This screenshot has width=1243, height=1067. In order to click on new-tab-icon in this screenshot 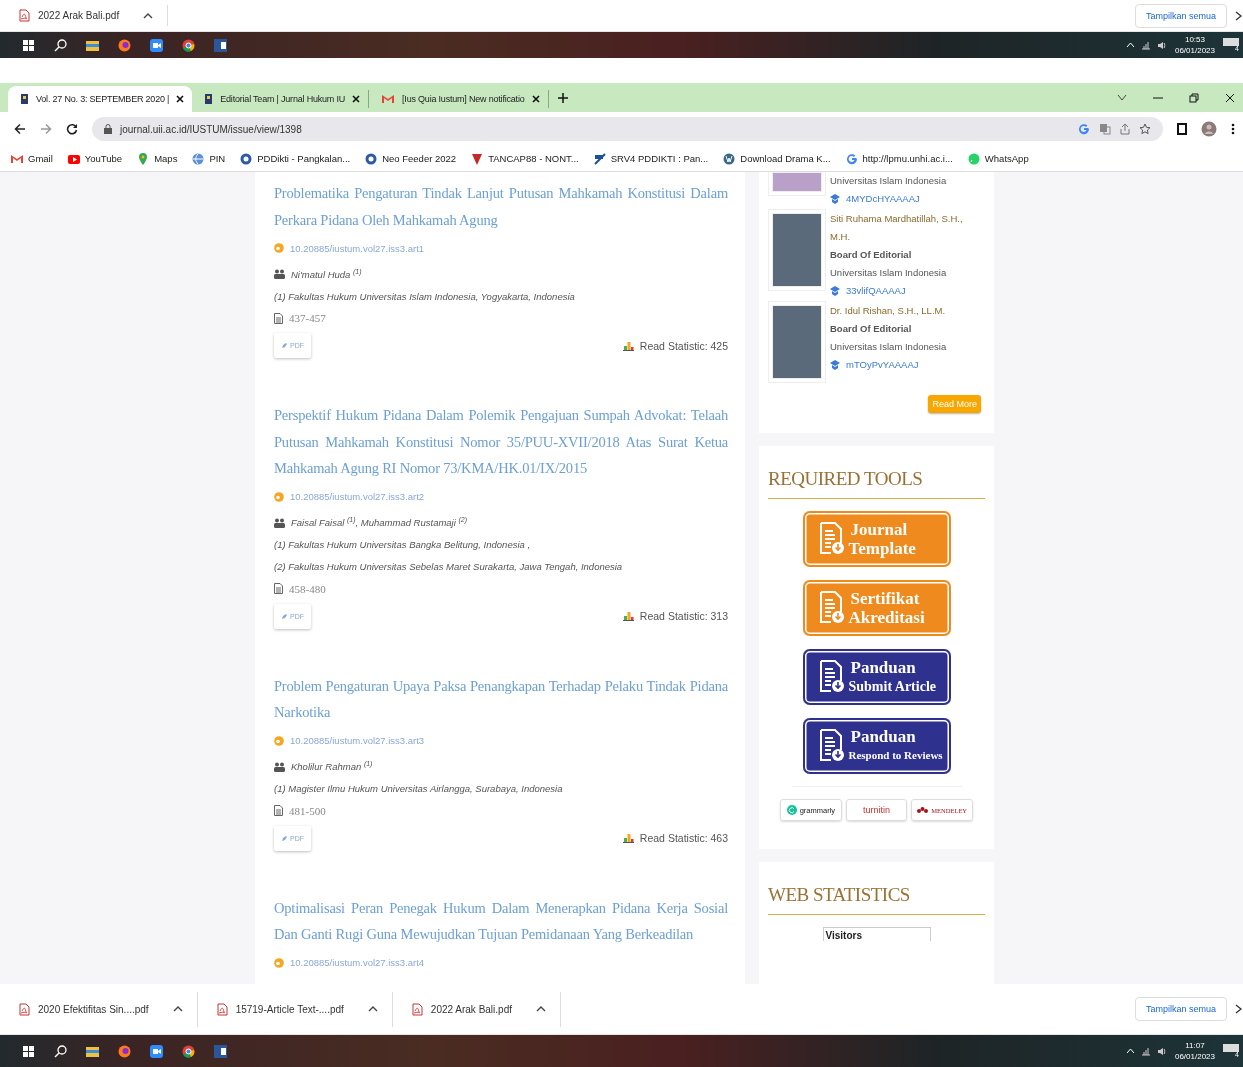, I will do `click(562, 98)`.